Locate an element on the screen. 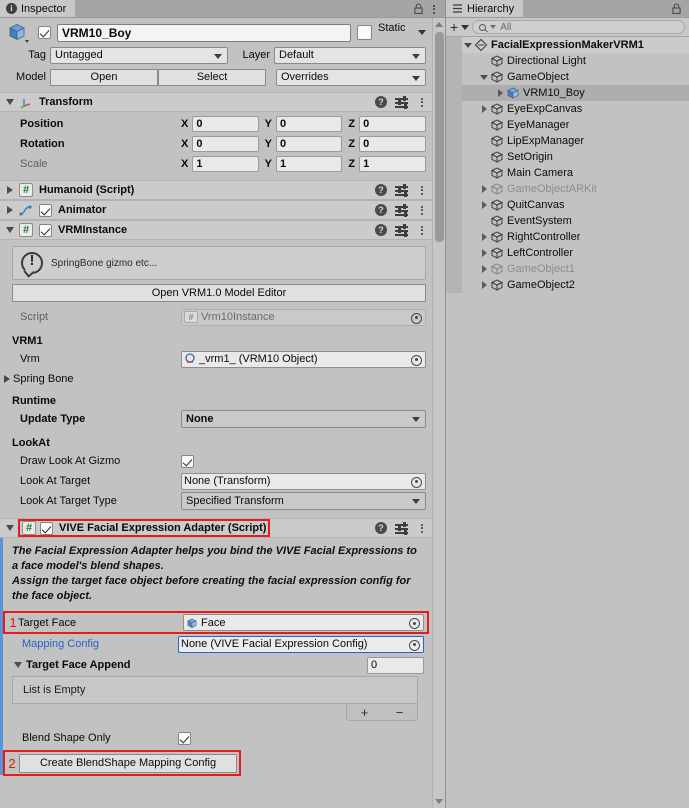 The width and height of the screenshot is (689, 808). hierarchy-item-vrm10-boy: VRM10_Boy is located at coordinates (567, 93).